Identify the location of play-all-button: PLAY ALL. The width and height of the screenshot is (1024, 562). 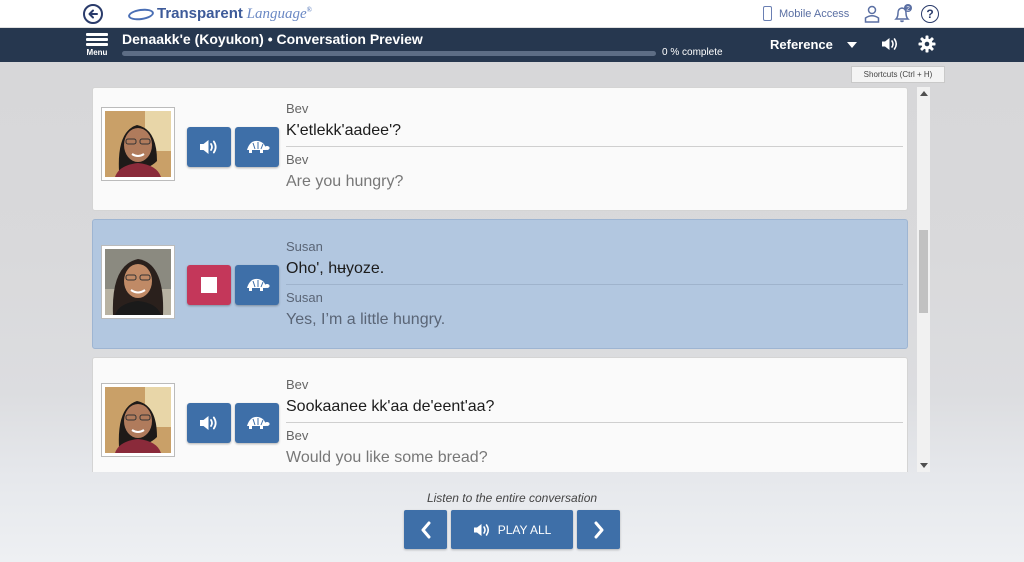
(512, 529).